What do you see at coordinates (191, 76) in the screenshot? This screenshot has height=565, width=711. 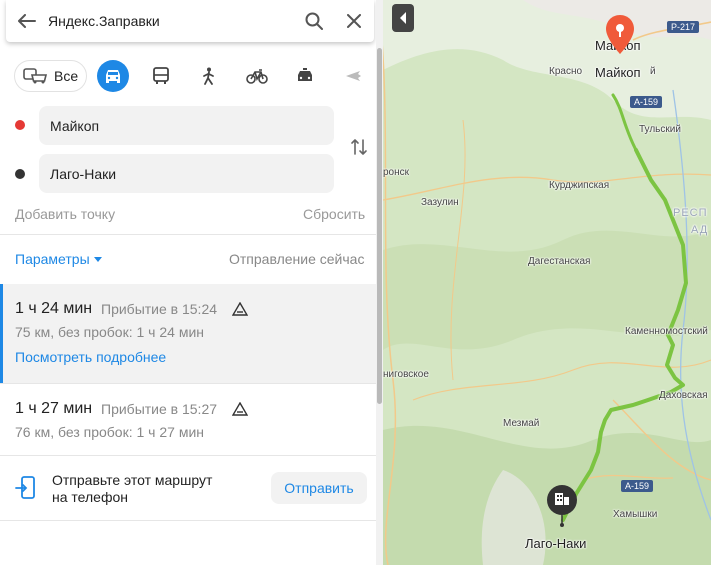 I see `transport-modes: Все` at bounding box center [191, 76].